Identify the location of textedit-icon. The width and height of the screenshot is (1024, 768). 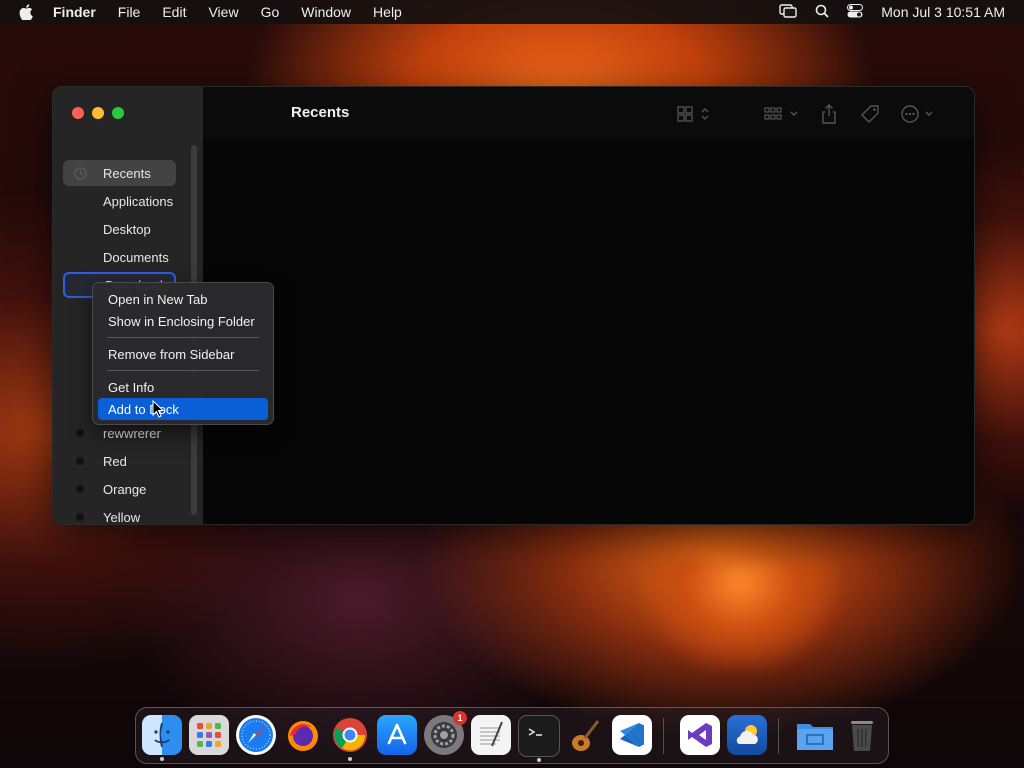
(491, 735).